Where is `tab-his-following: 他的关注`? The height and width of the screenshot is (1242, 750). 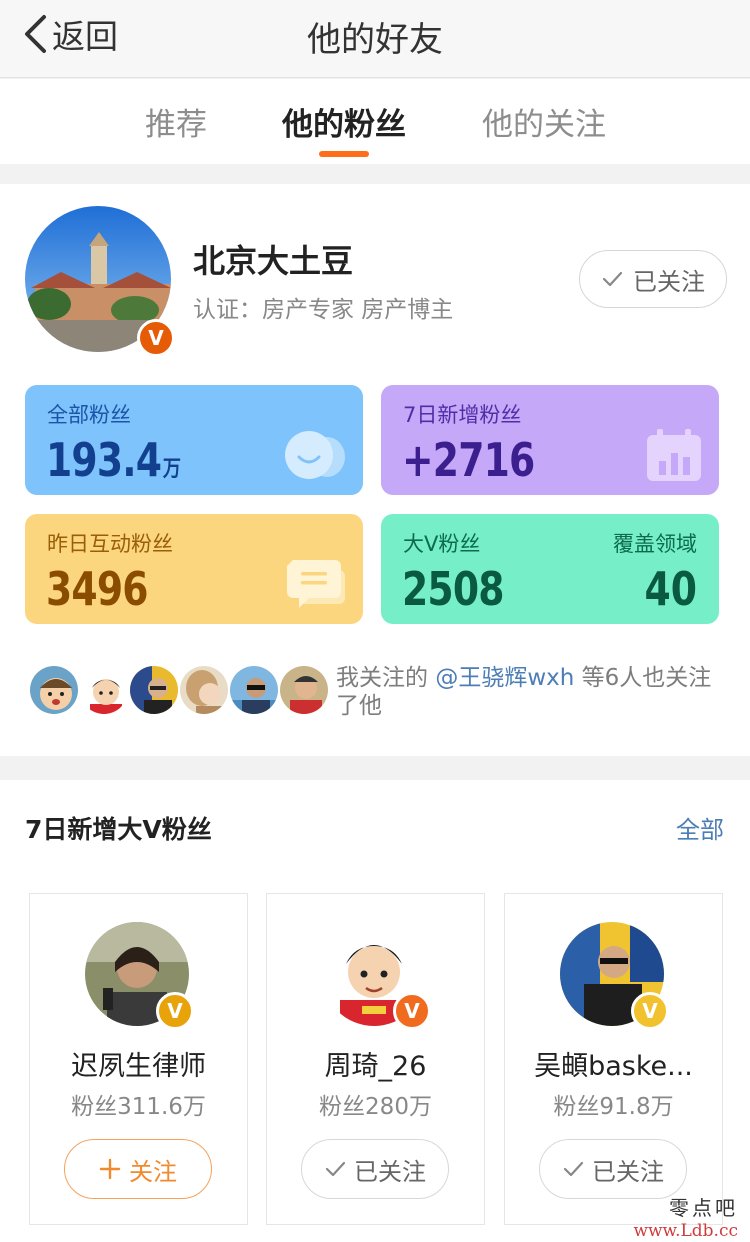
tab-his-following: 他的关注 is located at coordinates (544, 121).